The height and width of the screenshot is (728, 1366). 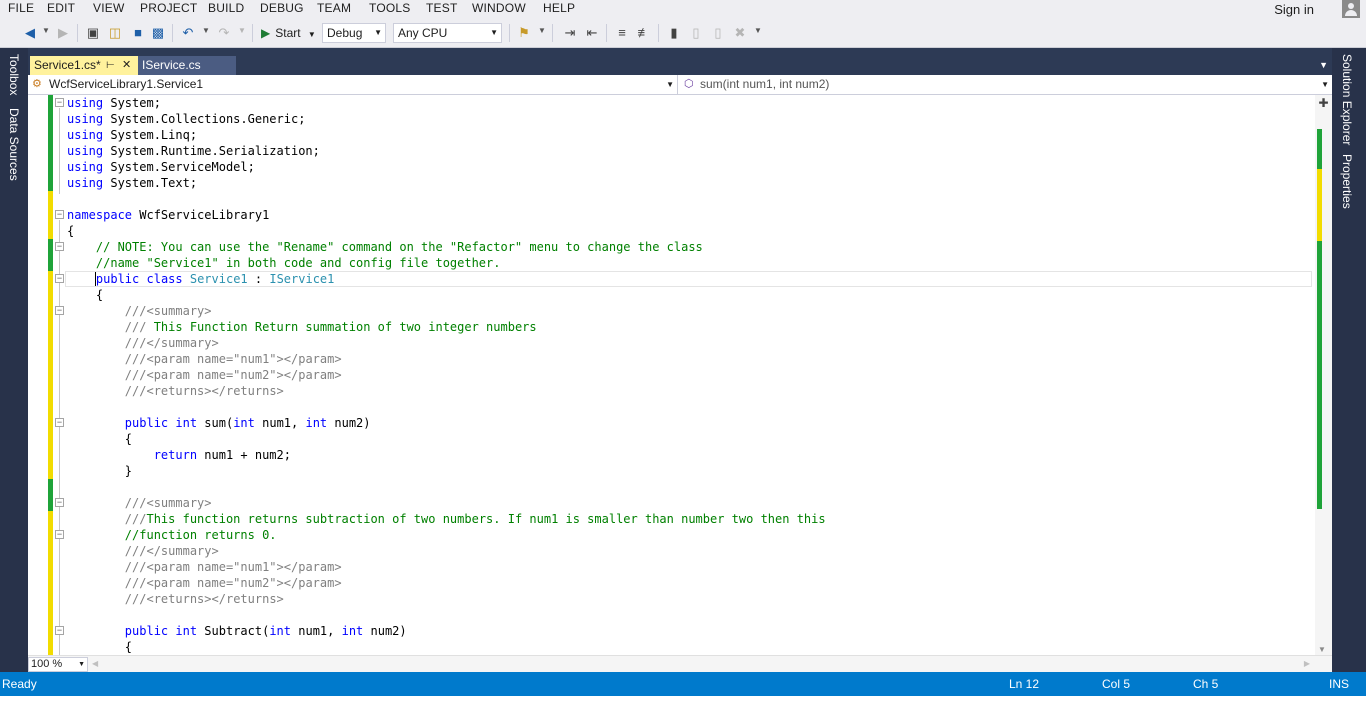 What do you see at coordinates (58, 664) in the screenshot?
I see `zoom-select: 100 % ▼` at bounding box center [58, 664].